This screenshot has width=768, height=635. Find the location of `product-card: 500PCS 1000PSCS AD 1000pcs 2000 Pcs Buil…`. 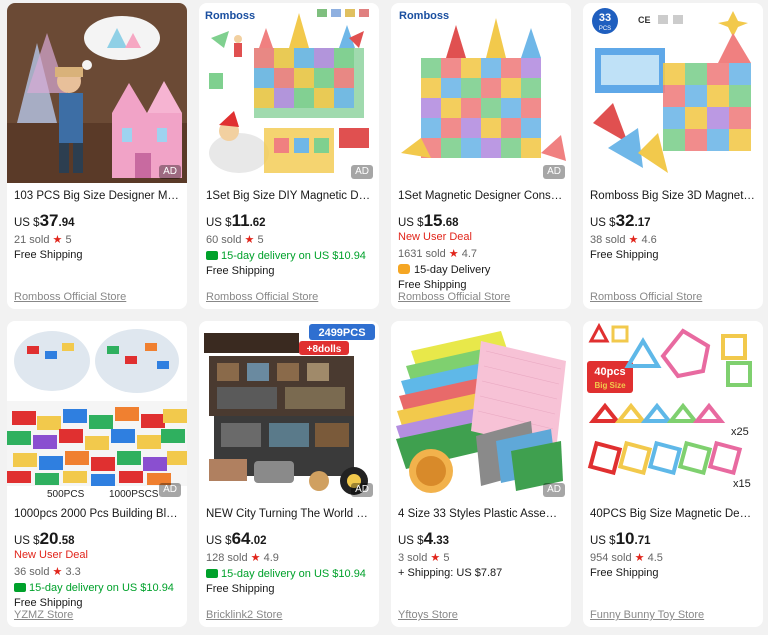

product-card: 500PCS 1000PSCS AD 1000pcs 2000 Pcs Buil… is located at coordinates (97, 474).